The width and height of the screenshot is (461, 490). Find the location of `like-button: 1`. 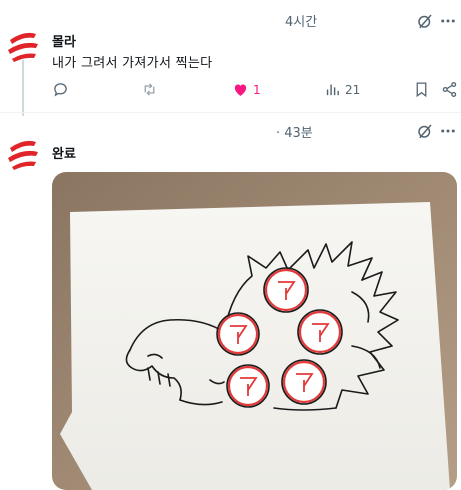

like-button: 1 is located at coordinates (246, 89).